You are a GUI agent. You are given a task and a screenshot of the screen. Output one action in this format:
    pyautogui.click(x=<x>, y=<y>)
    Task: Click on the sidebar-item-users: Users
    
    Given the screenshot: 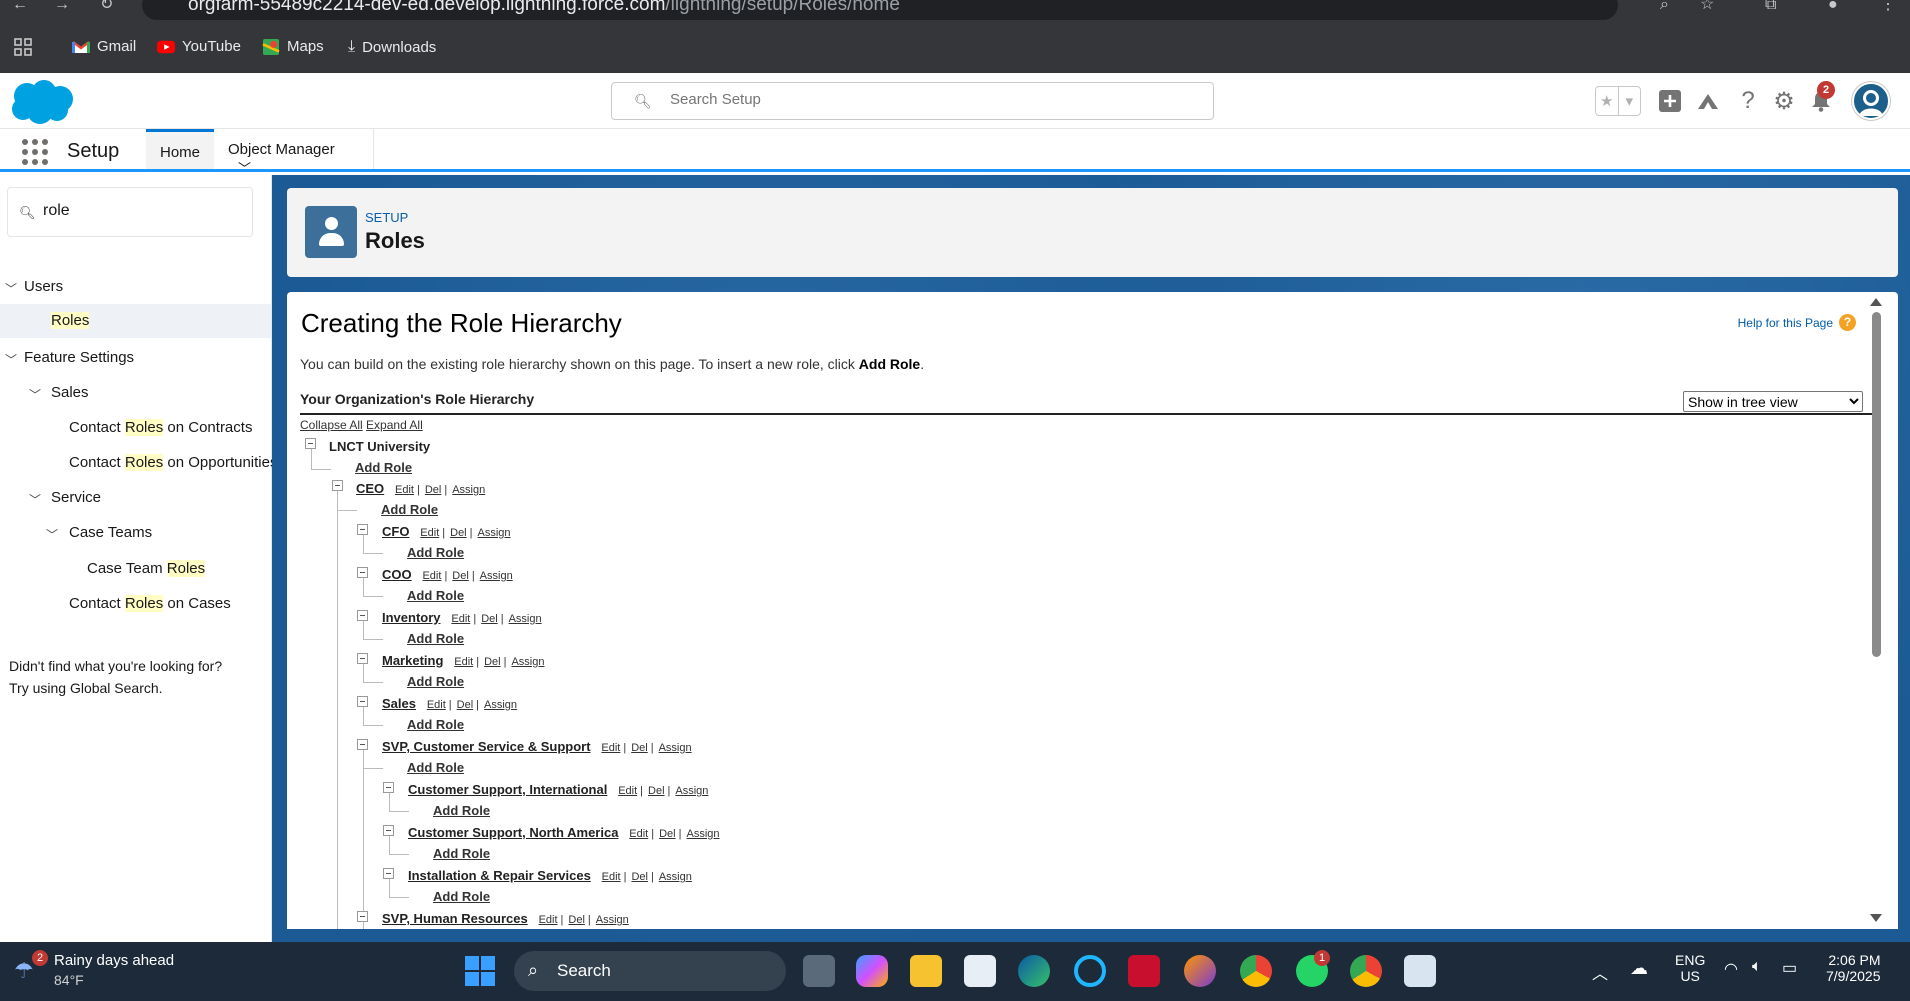 What is the action you would take?
    pyautogui.click(x=43, y=286)
    